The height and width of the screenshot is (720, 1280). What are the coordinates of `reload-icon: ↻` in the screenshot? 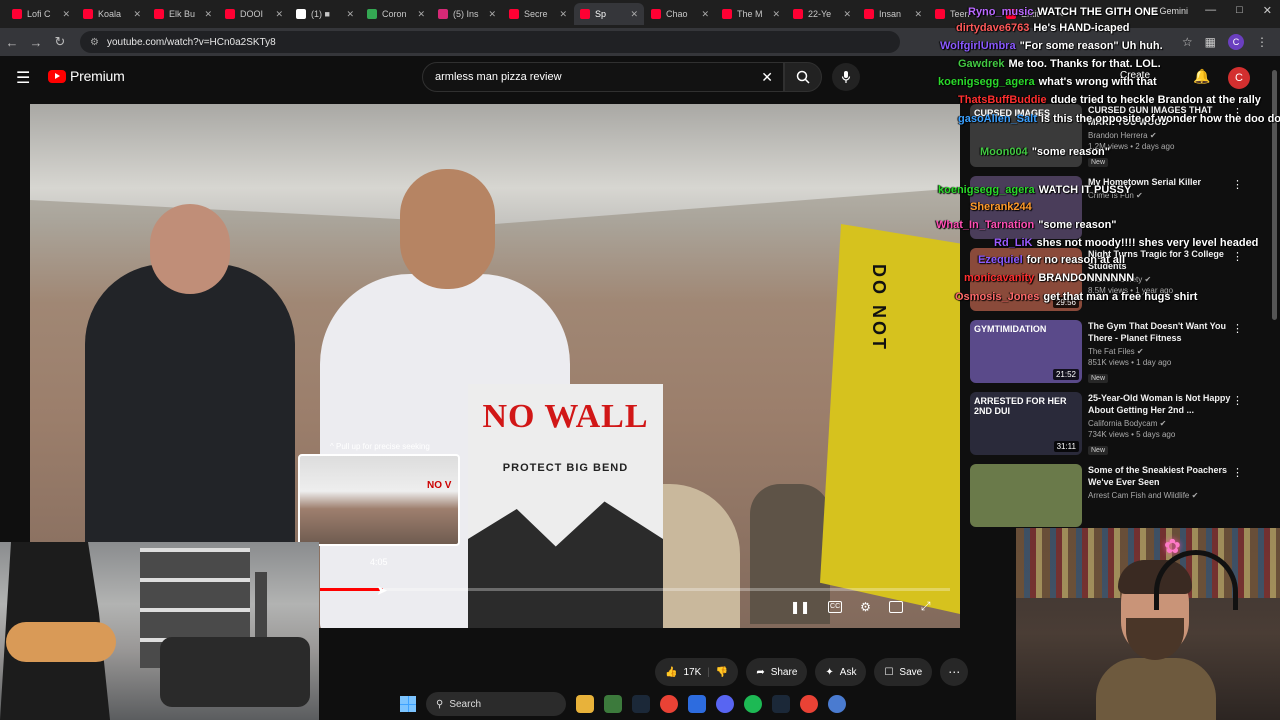 It's located at (60, 42).